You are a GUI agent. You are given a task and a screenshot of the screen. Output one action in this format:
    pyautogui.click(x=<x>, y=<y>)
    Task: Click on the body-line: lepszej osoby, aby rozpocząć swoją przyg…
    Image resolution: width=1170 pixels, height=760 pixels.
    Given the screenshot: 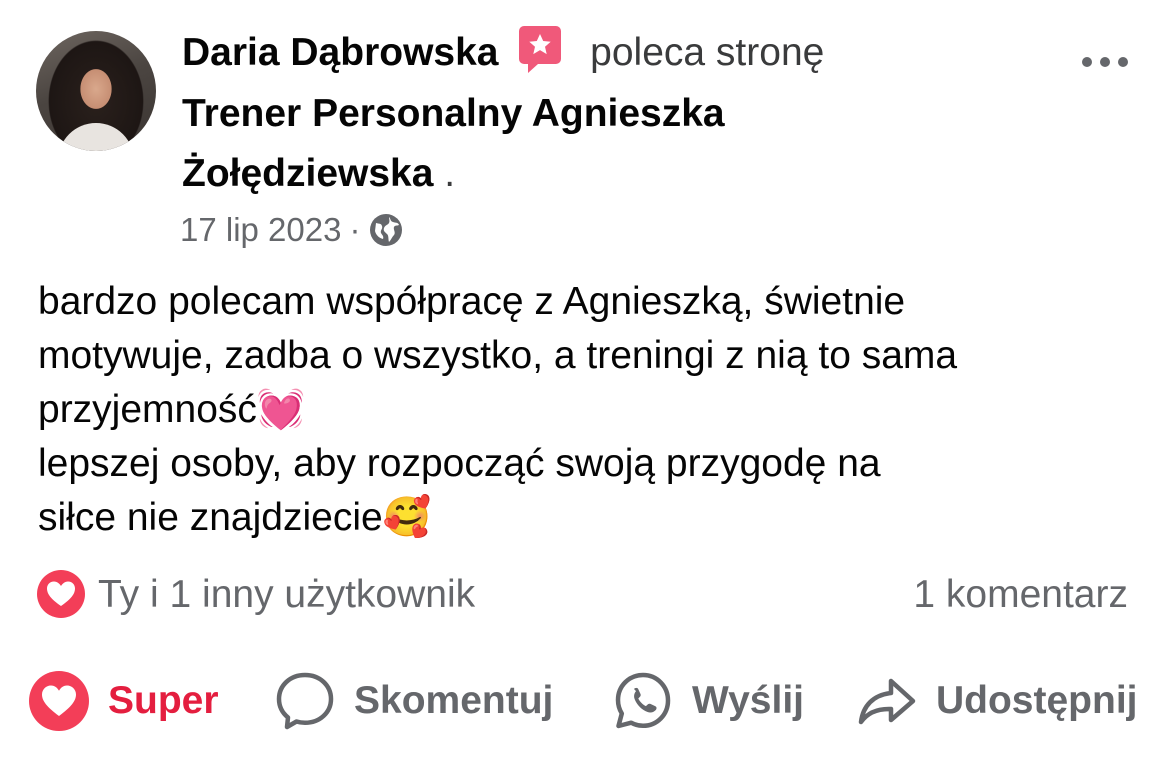 What is the action you would take?
    pyautogui.click(x=459, y=463)
    